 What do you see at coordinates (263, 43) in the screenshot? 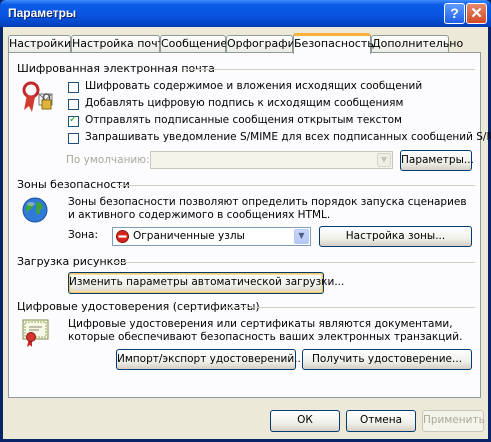
I see `tab-spelling: Орфография` at bounding box center [263, 43].